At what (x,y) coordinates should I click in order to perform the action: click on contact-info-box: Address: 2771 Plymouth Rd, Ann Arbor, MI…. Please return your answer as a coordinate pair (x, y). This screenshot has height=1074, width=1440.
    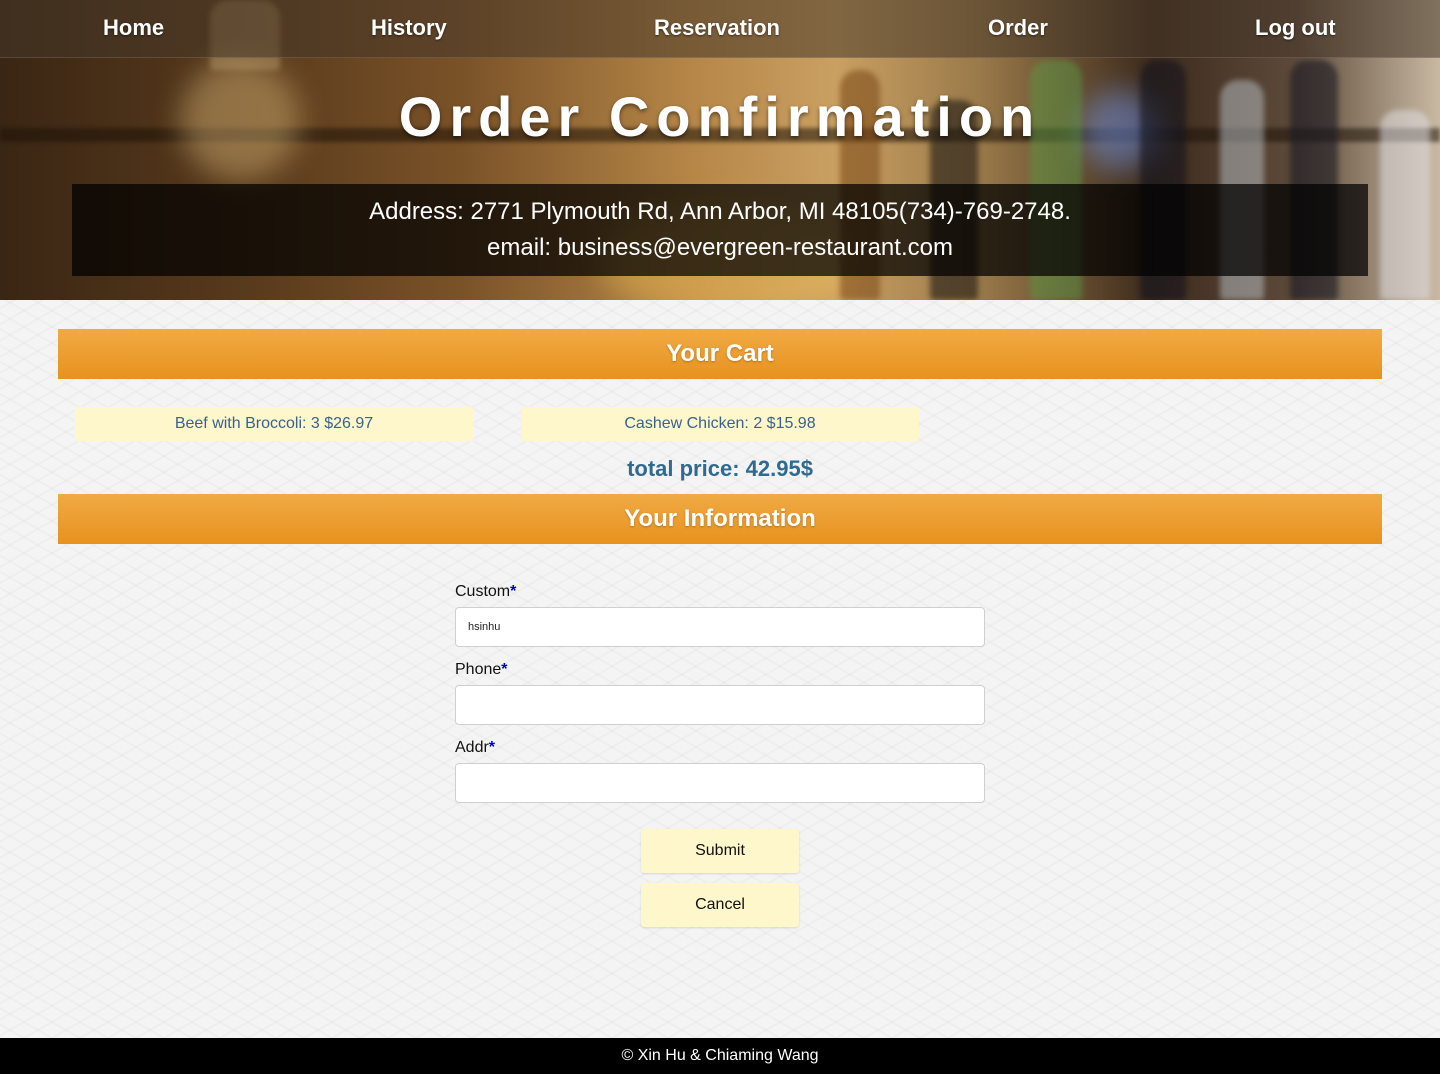
    Looking at the image, I should click on (720, 230).